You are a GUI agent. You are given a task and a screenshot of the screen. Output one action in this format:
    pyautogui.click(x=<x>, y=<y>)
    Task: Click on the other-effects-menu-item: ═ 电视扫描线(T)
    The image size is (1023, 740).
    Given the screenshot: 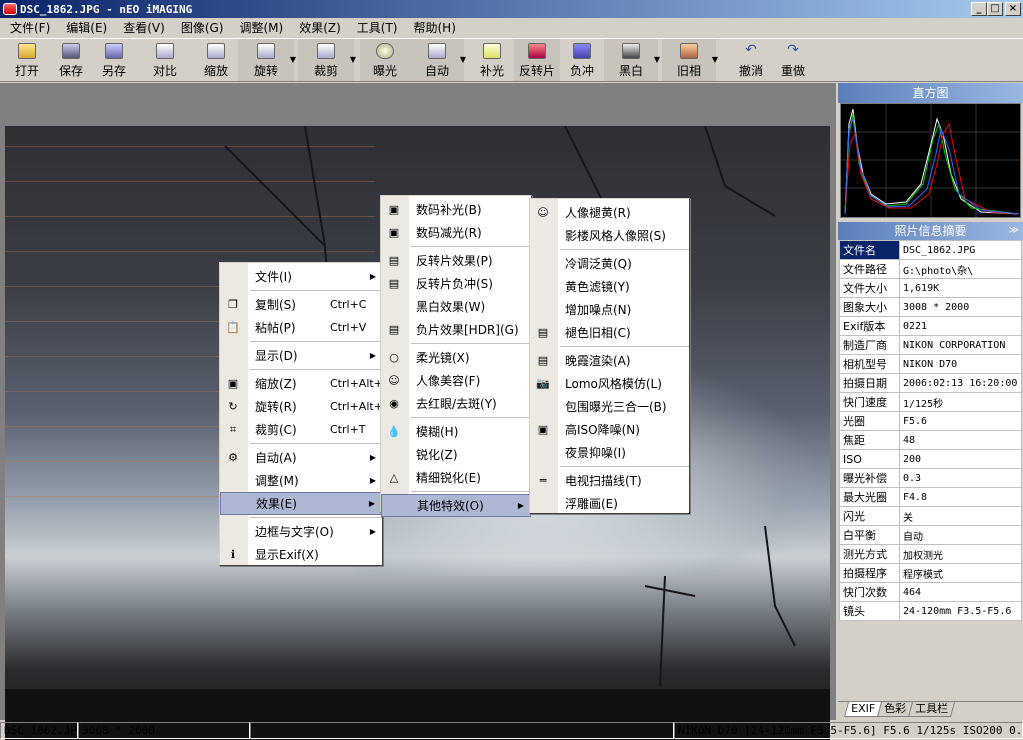 What is the action you would take?
    pyautogui.click(x=609, y=480)
    